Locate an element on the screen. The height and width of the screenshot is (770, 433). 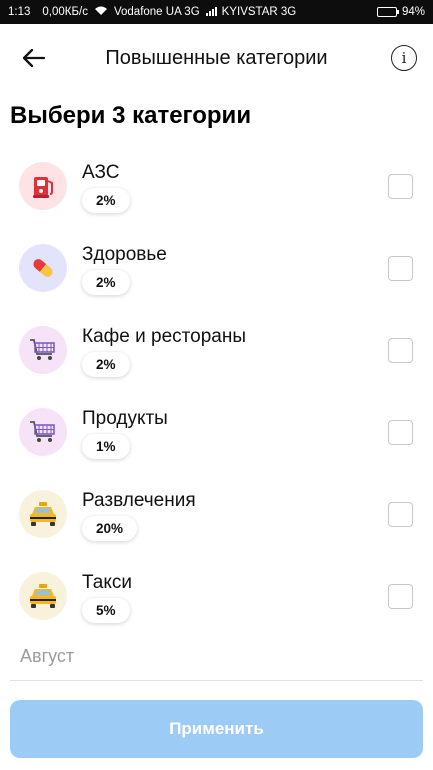
back-button is located at coordinates (34, 58).